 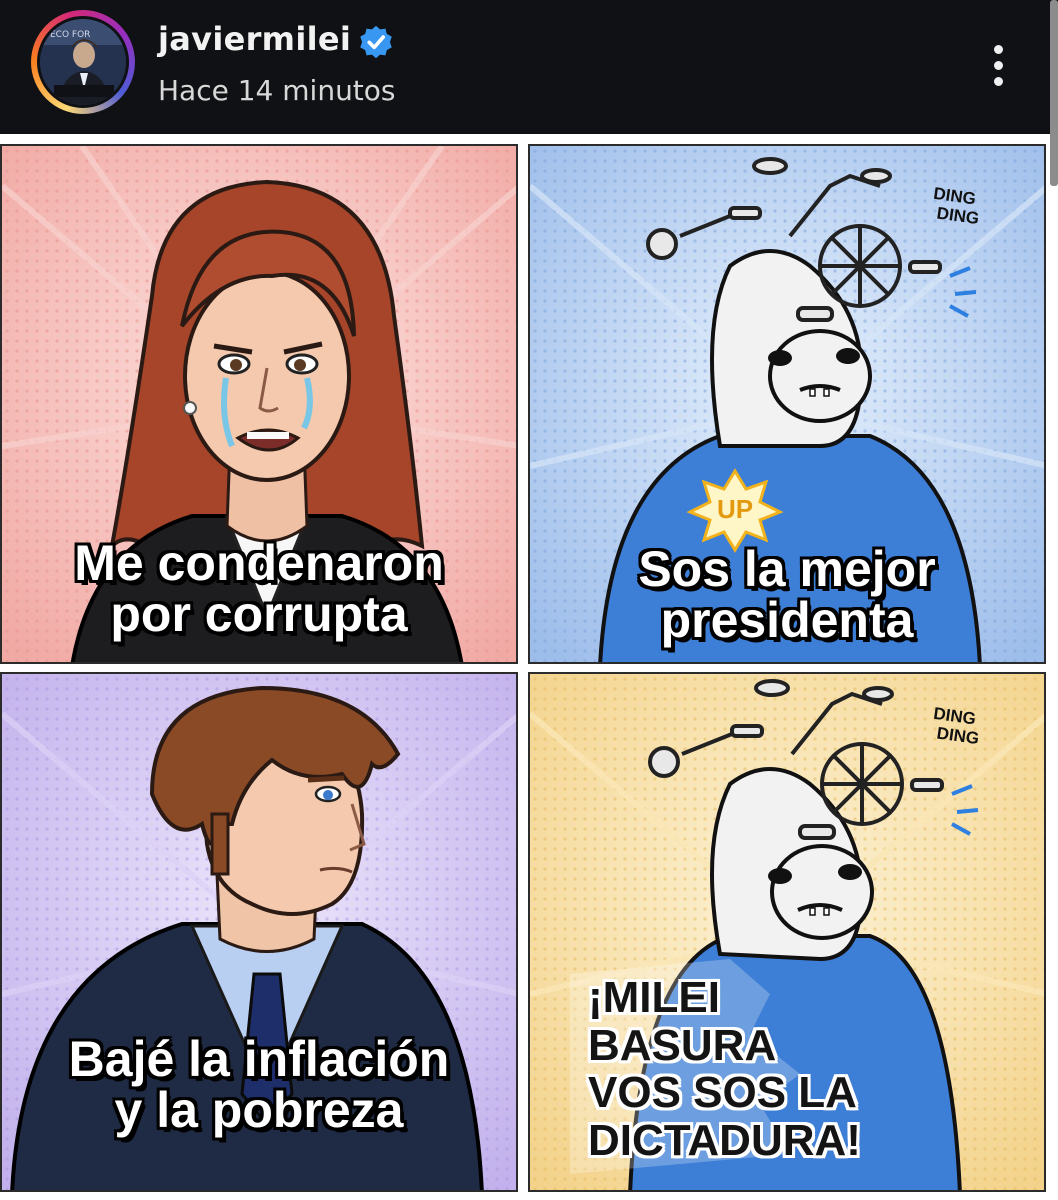 I want to click on caption-line: VOS SOS LA, so click(x=722, y=1093).